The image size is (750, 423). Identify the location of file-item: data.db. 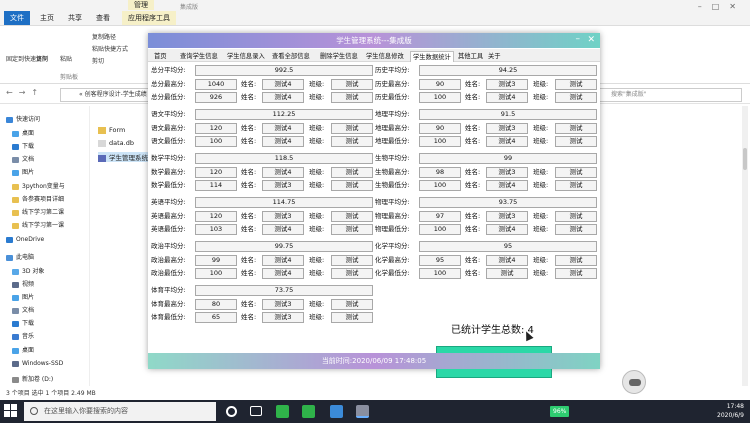
(116, 143).